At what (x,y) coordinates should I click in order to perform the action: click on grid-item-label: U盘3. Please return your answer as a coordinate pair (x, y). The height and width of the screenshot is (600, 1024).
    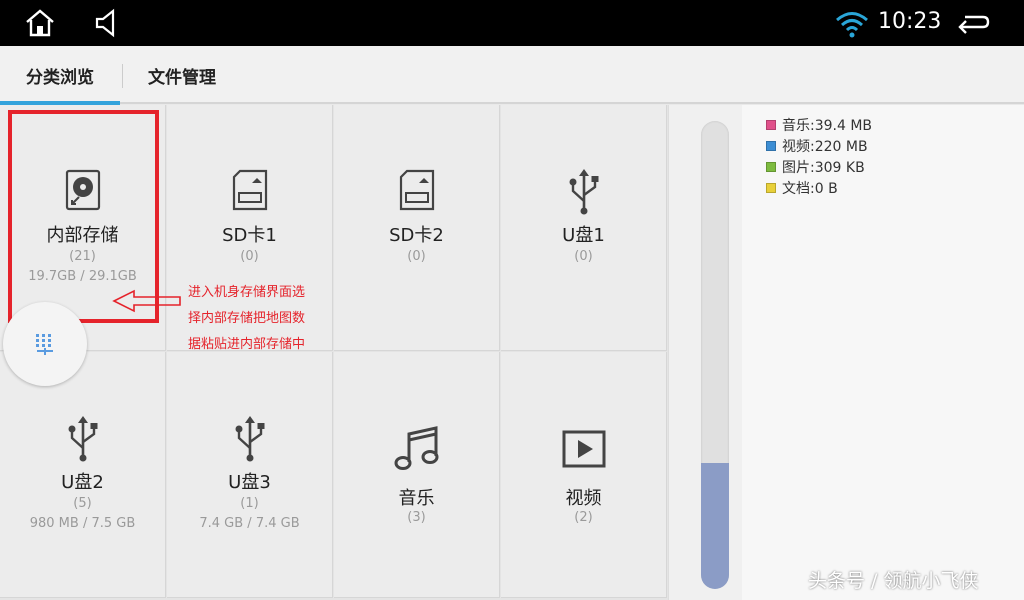
    Looking at the image, I should click on (249, 482).